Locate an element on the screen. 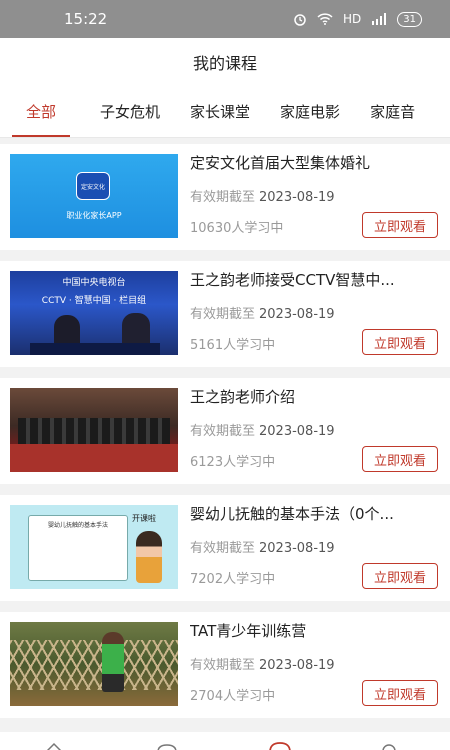  tab-family-audio: 家庭音 is located at coordinates (392, 111).